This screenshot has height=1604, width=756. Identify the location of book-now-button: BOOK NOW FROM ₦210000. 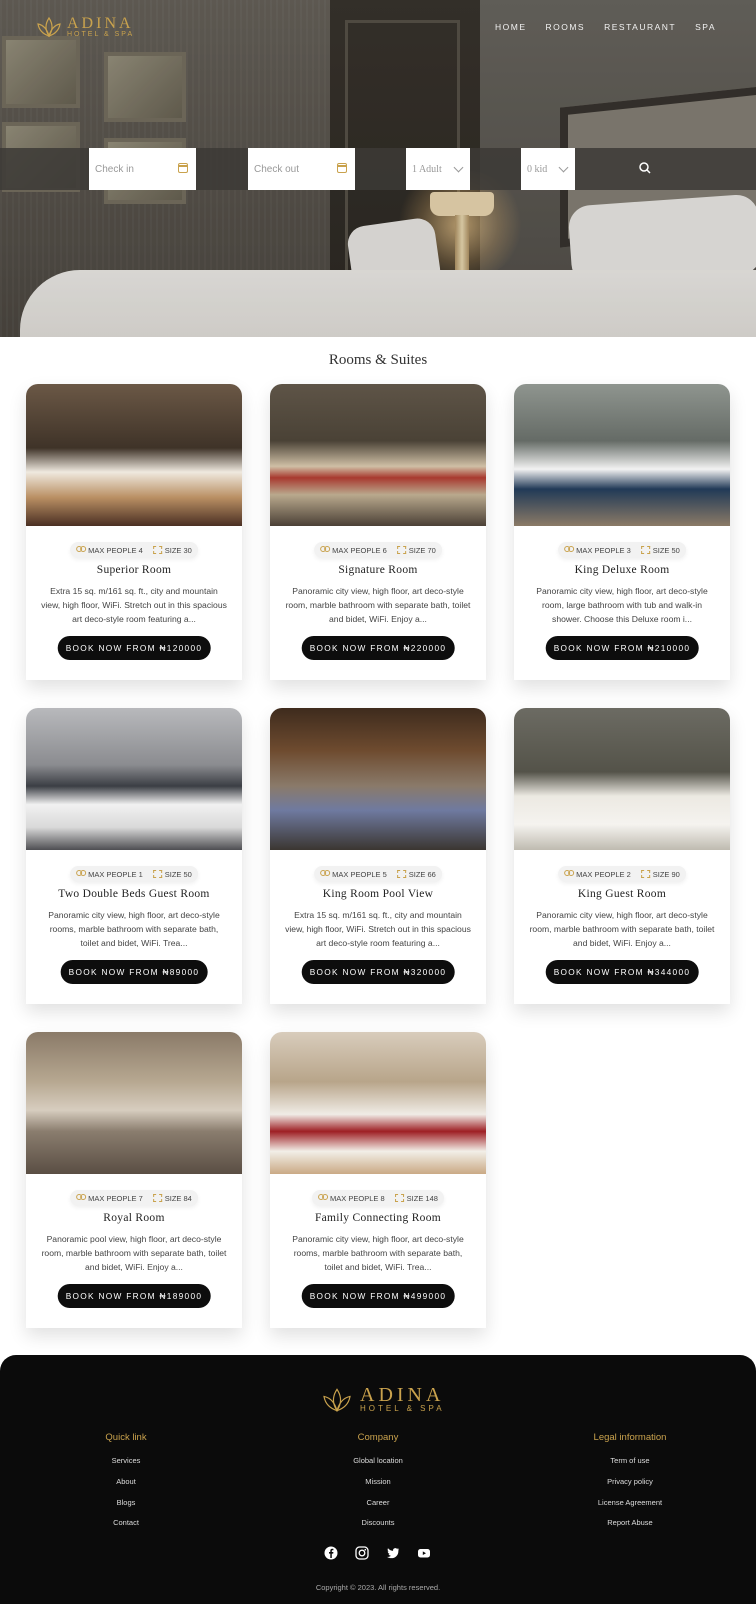
(622, 648).